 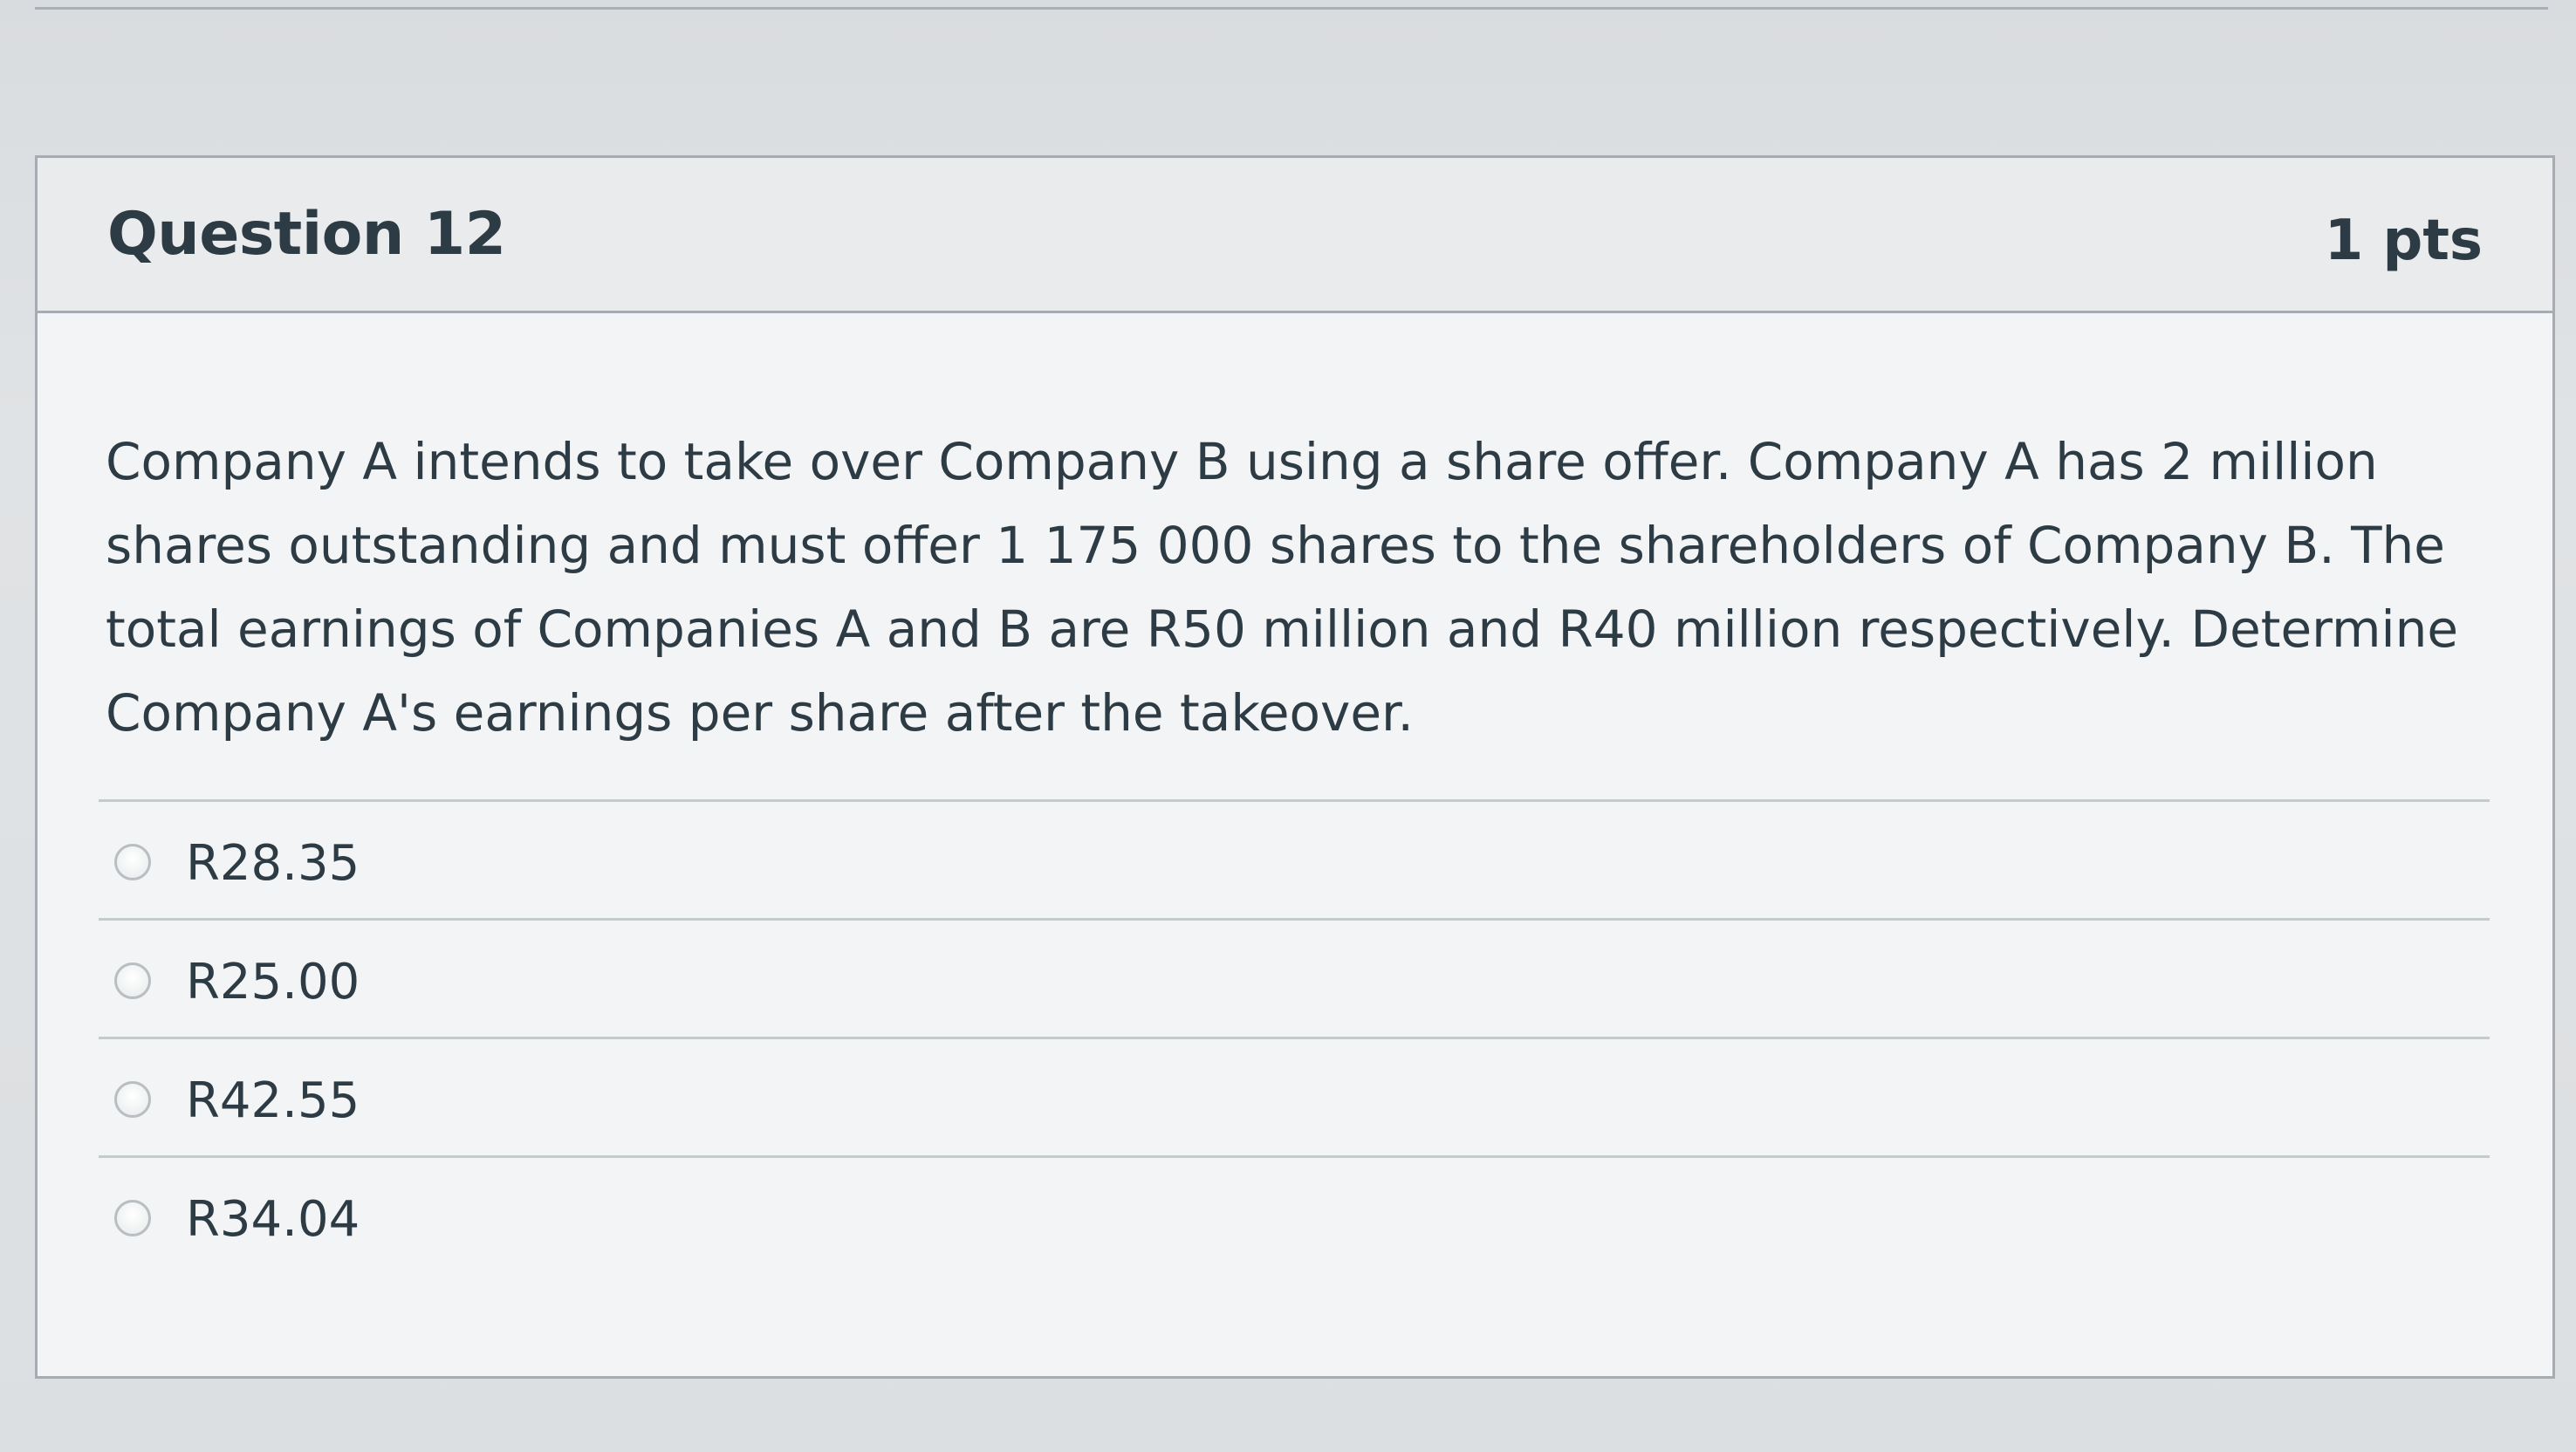 What do you see at coordinates (1295, 235) in the screenshot?
I see `question-header: Question 12 1 pts` at bounding box center [1295, 235].